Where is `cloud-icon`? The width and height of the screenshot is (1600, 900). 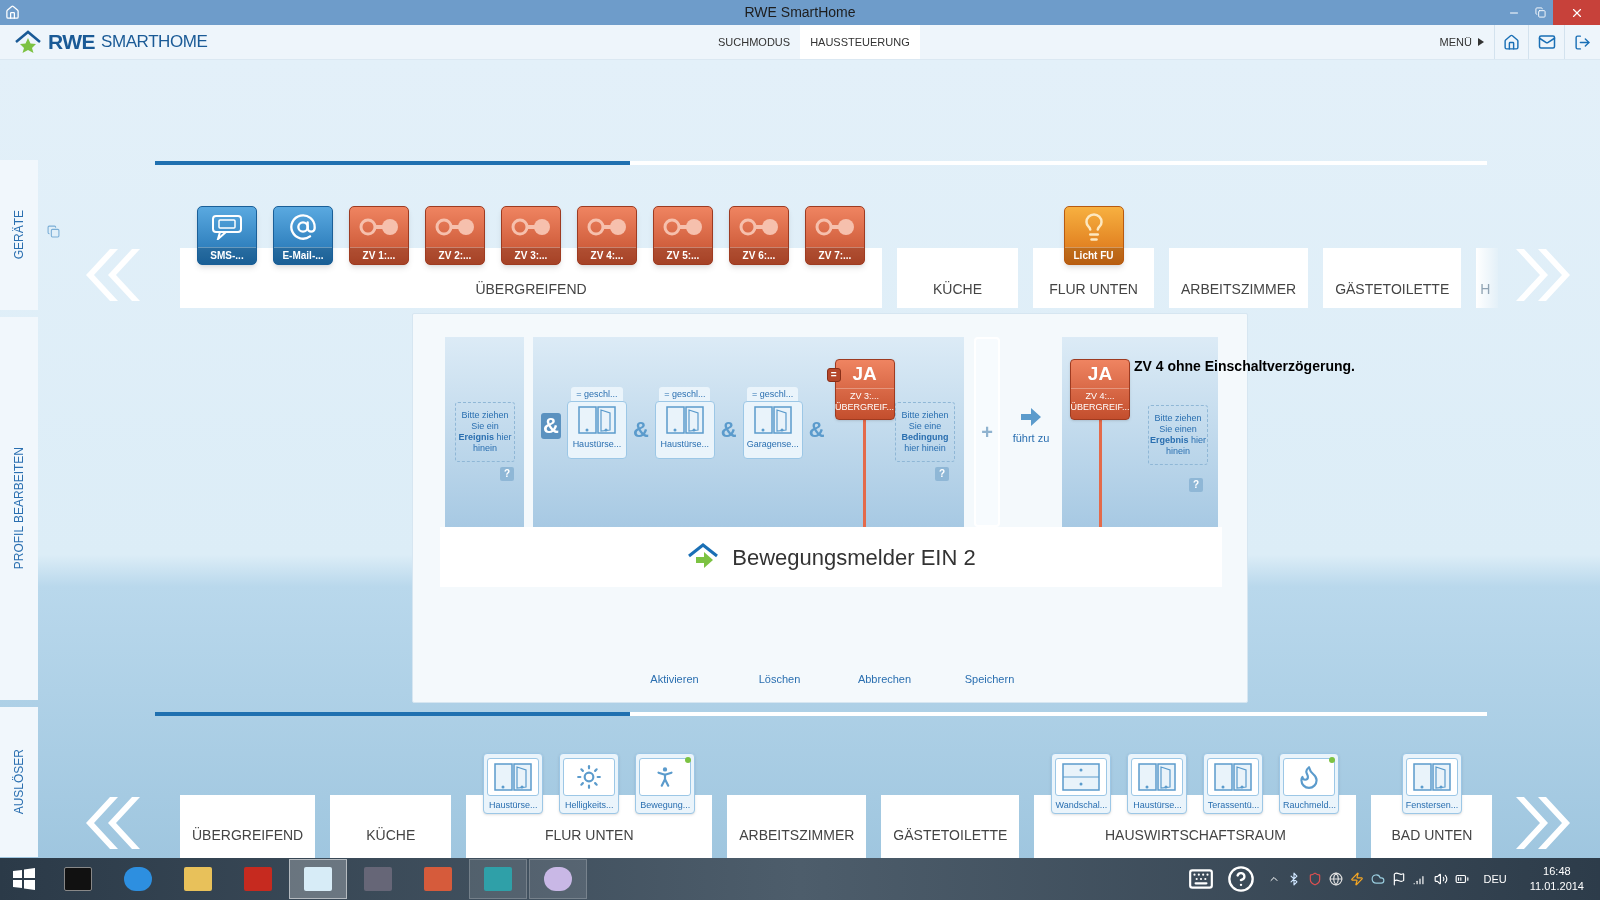
cloud-icon is located at coordinates (1377, 879).